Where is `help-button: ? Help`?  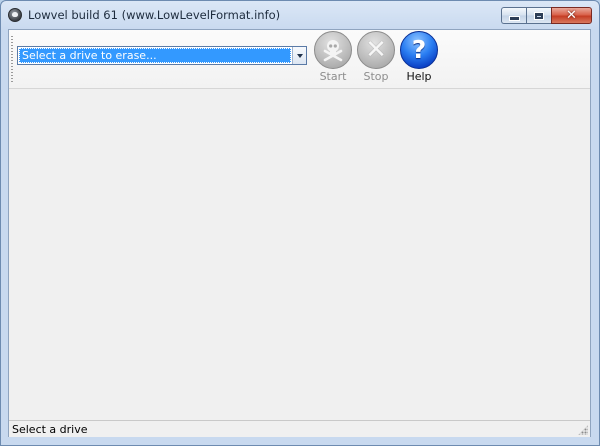
help-button: ? Help is located at coordinates (419, 58).